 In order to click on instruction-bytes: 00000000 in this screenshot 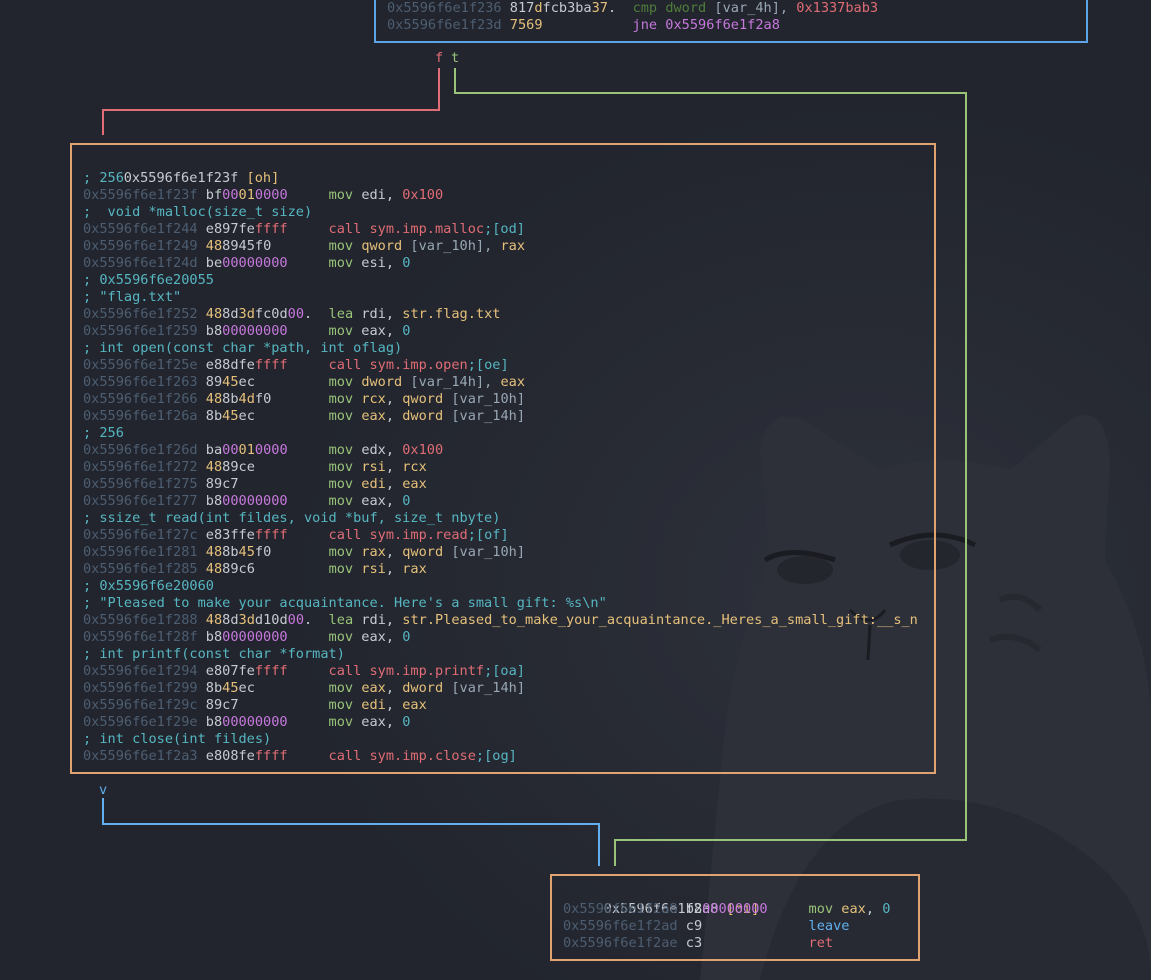, I will do `click(255, 331)`.